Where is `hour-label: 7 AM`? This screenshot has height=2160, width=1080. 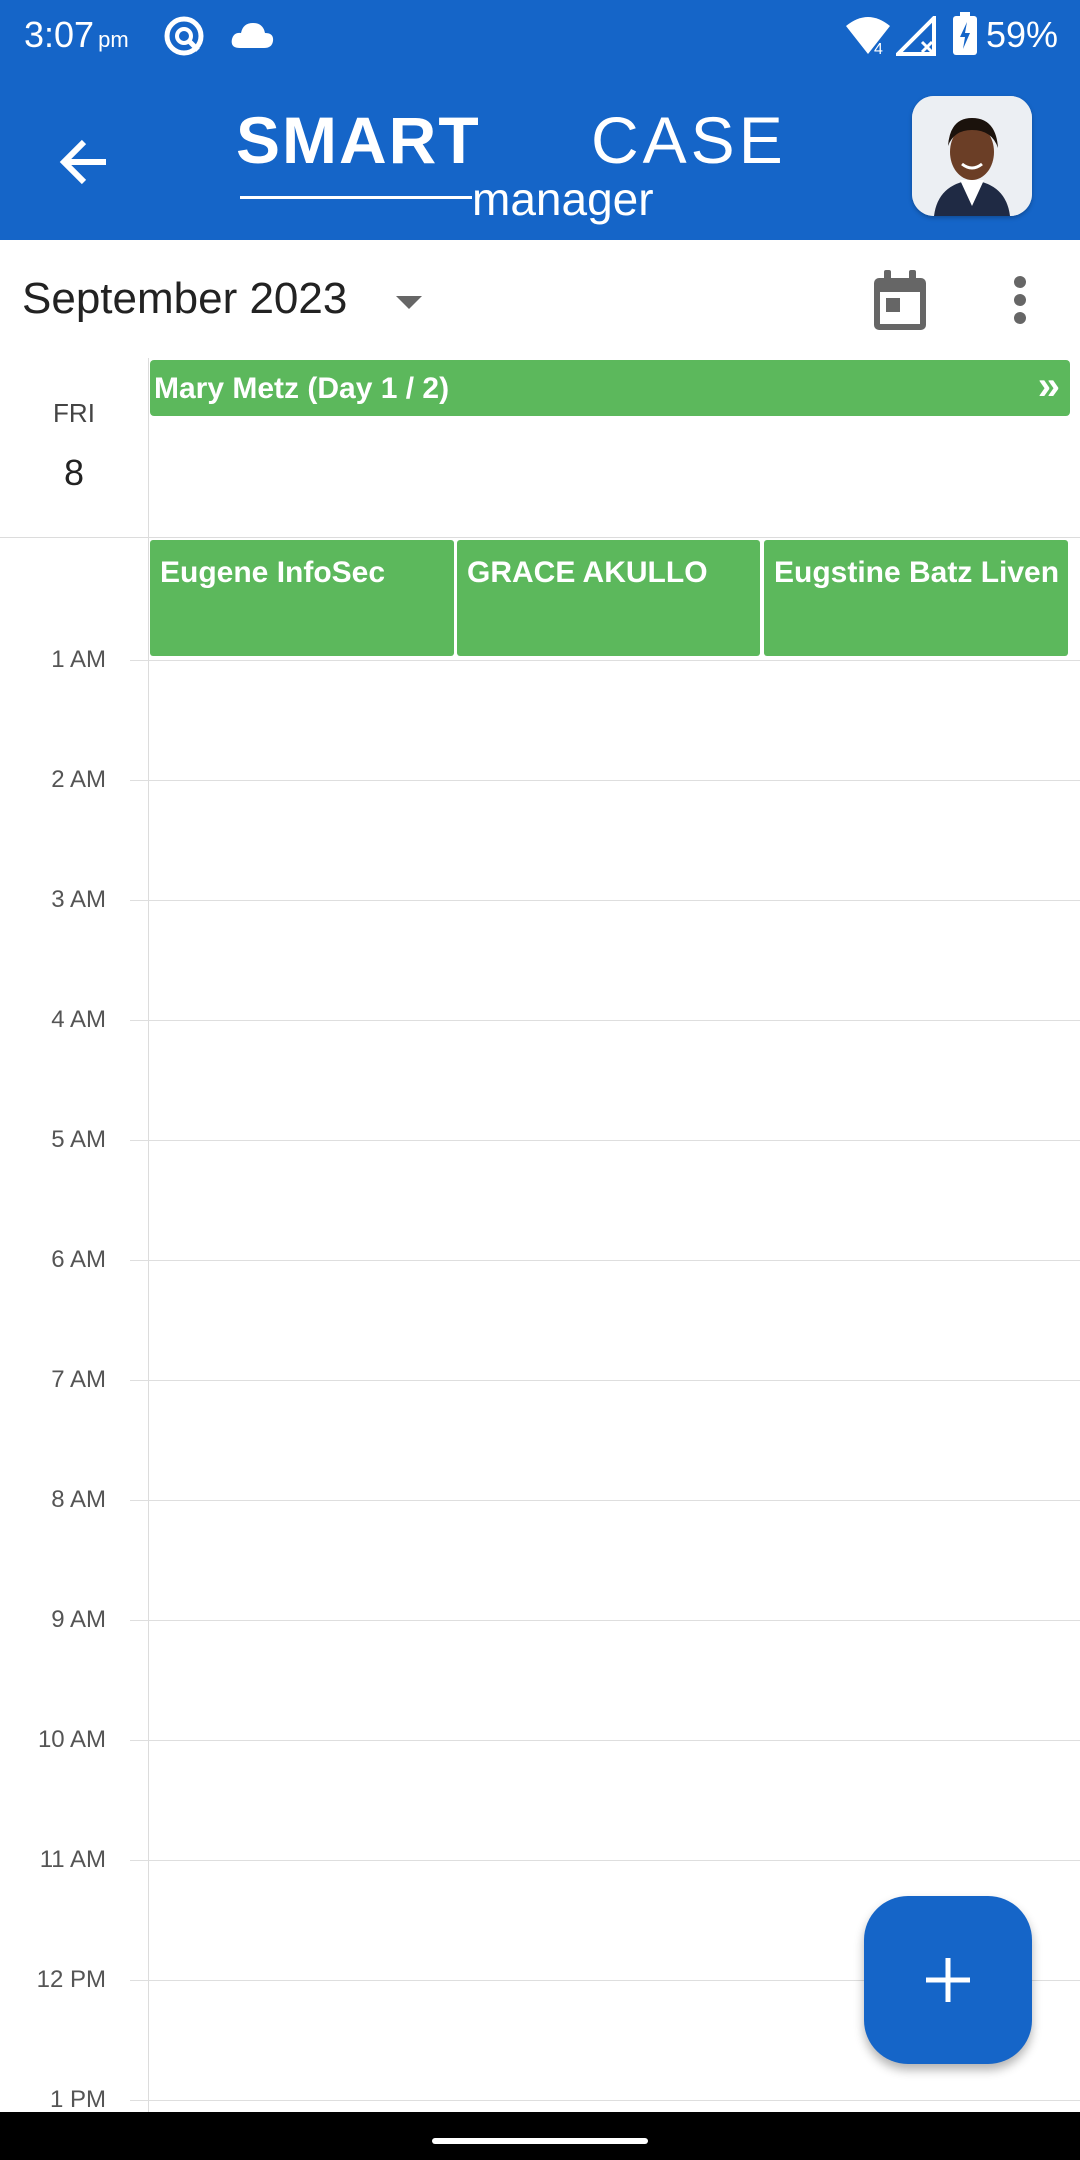 hour-label: 7 AM is located at coordinates (78, 1379).